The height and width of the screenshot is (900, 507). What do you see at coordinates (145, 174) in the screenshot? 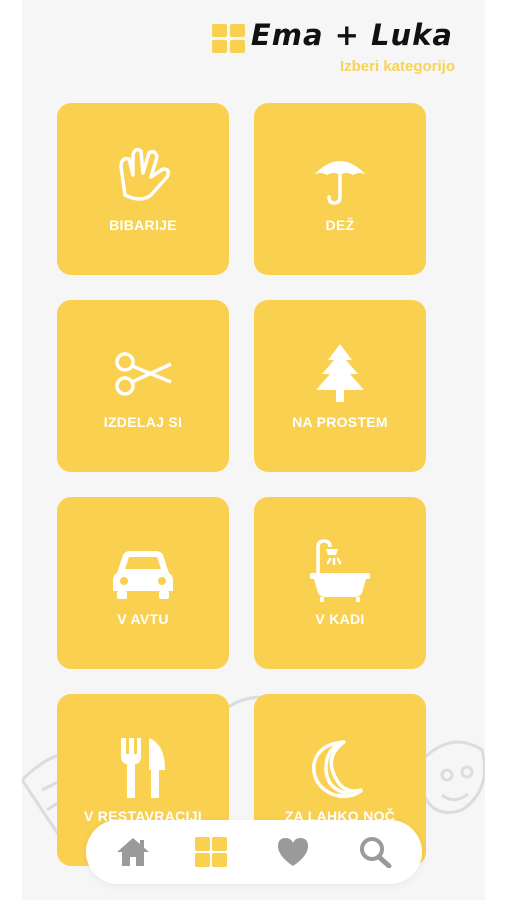
I see `hand-icon` at bounding box center [145, 174].